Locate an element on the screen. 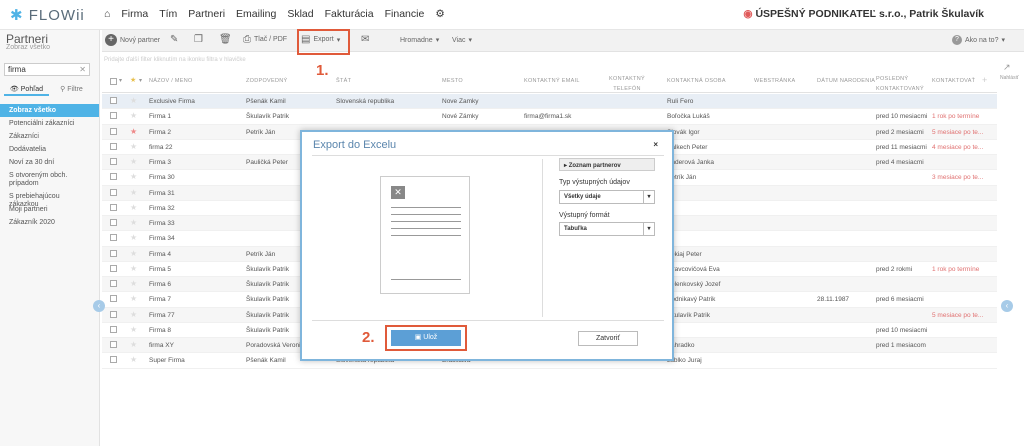 This screenshot has width=1024, height=446. nav-emailing: Emailing is located at coordinates (256, 14).